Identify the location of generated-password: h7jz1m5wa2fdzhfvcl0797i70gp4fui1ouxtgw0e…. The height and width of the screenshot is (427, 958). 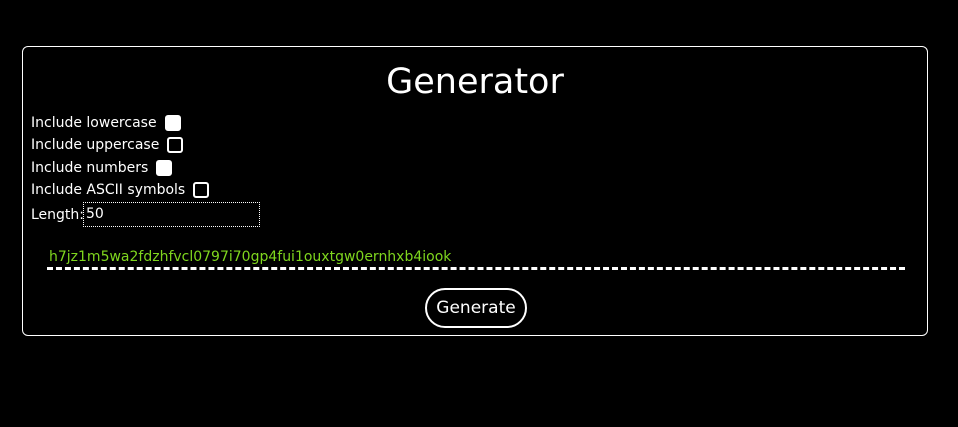
(250, 257).